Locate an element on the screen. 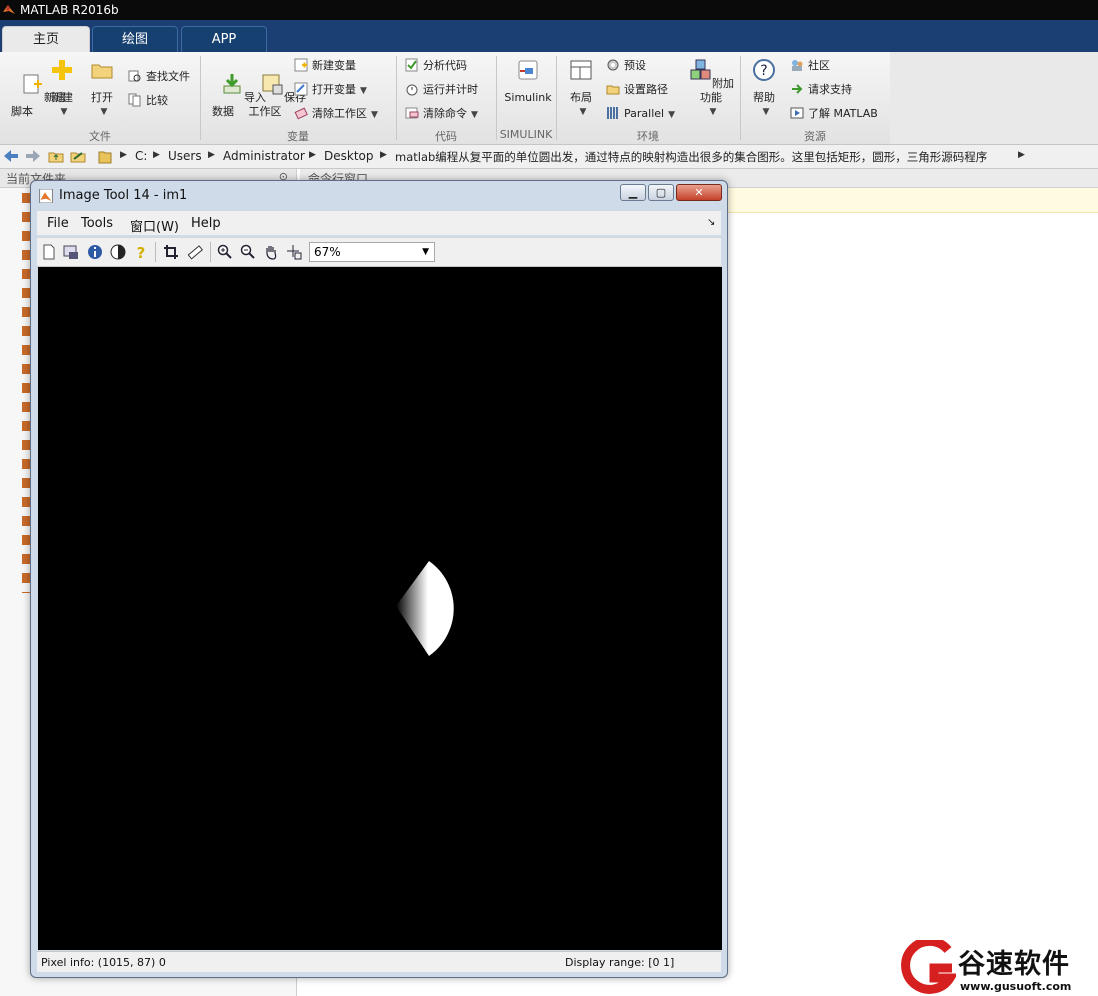  analyze-code-button: 分析代码 is located at coordinates (436, 66).